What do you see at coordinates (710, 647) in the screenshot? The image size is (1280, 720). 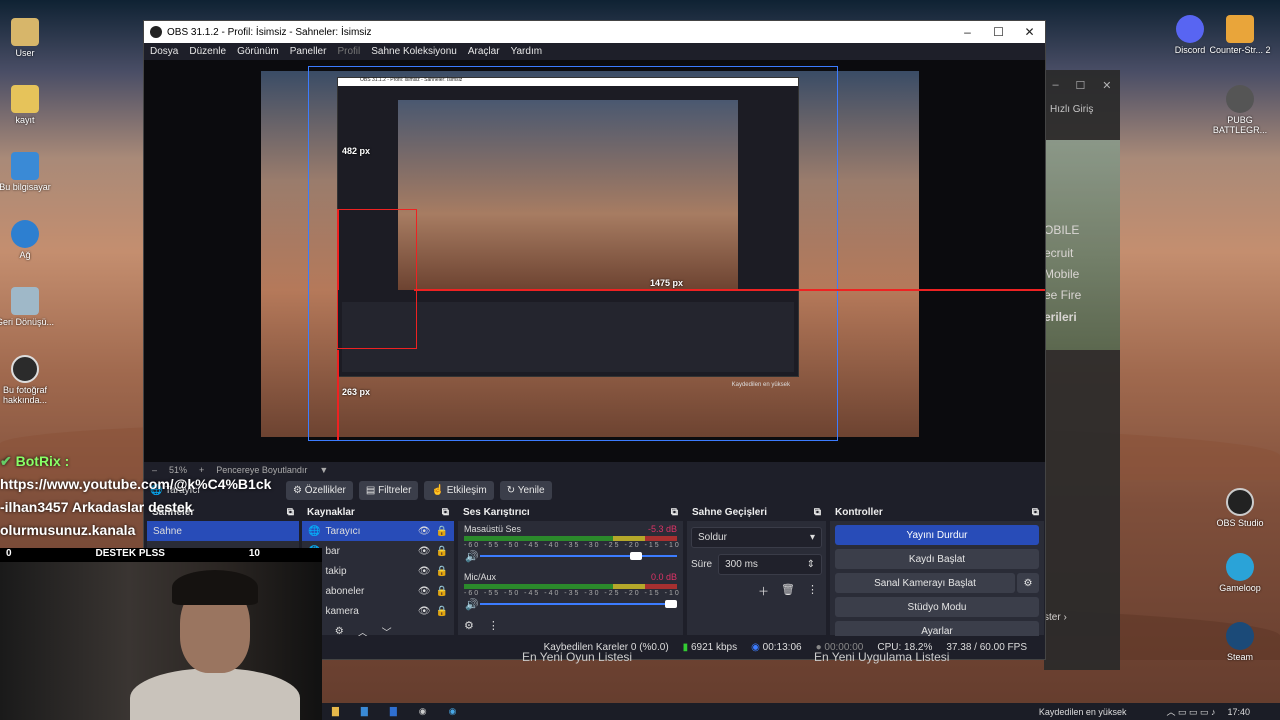 I see `bitrate: ▮ 6921 kbps` at bounding box center [710, 647].